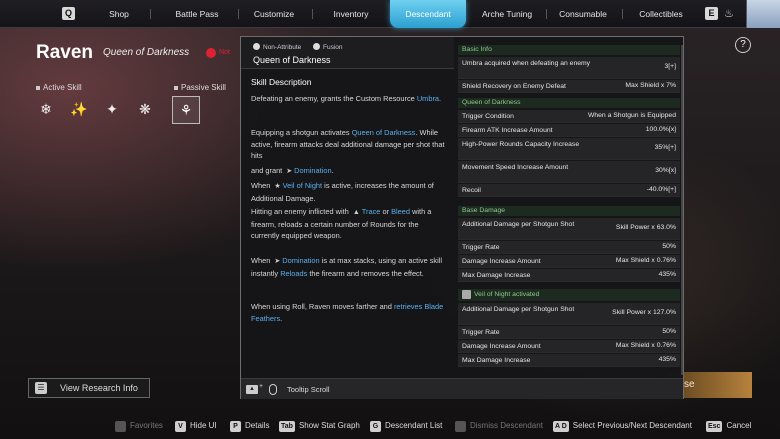 The width and height of the screenshot is (780, 439). I want to click on tab-descendant: Descendant, so click(428, 14).